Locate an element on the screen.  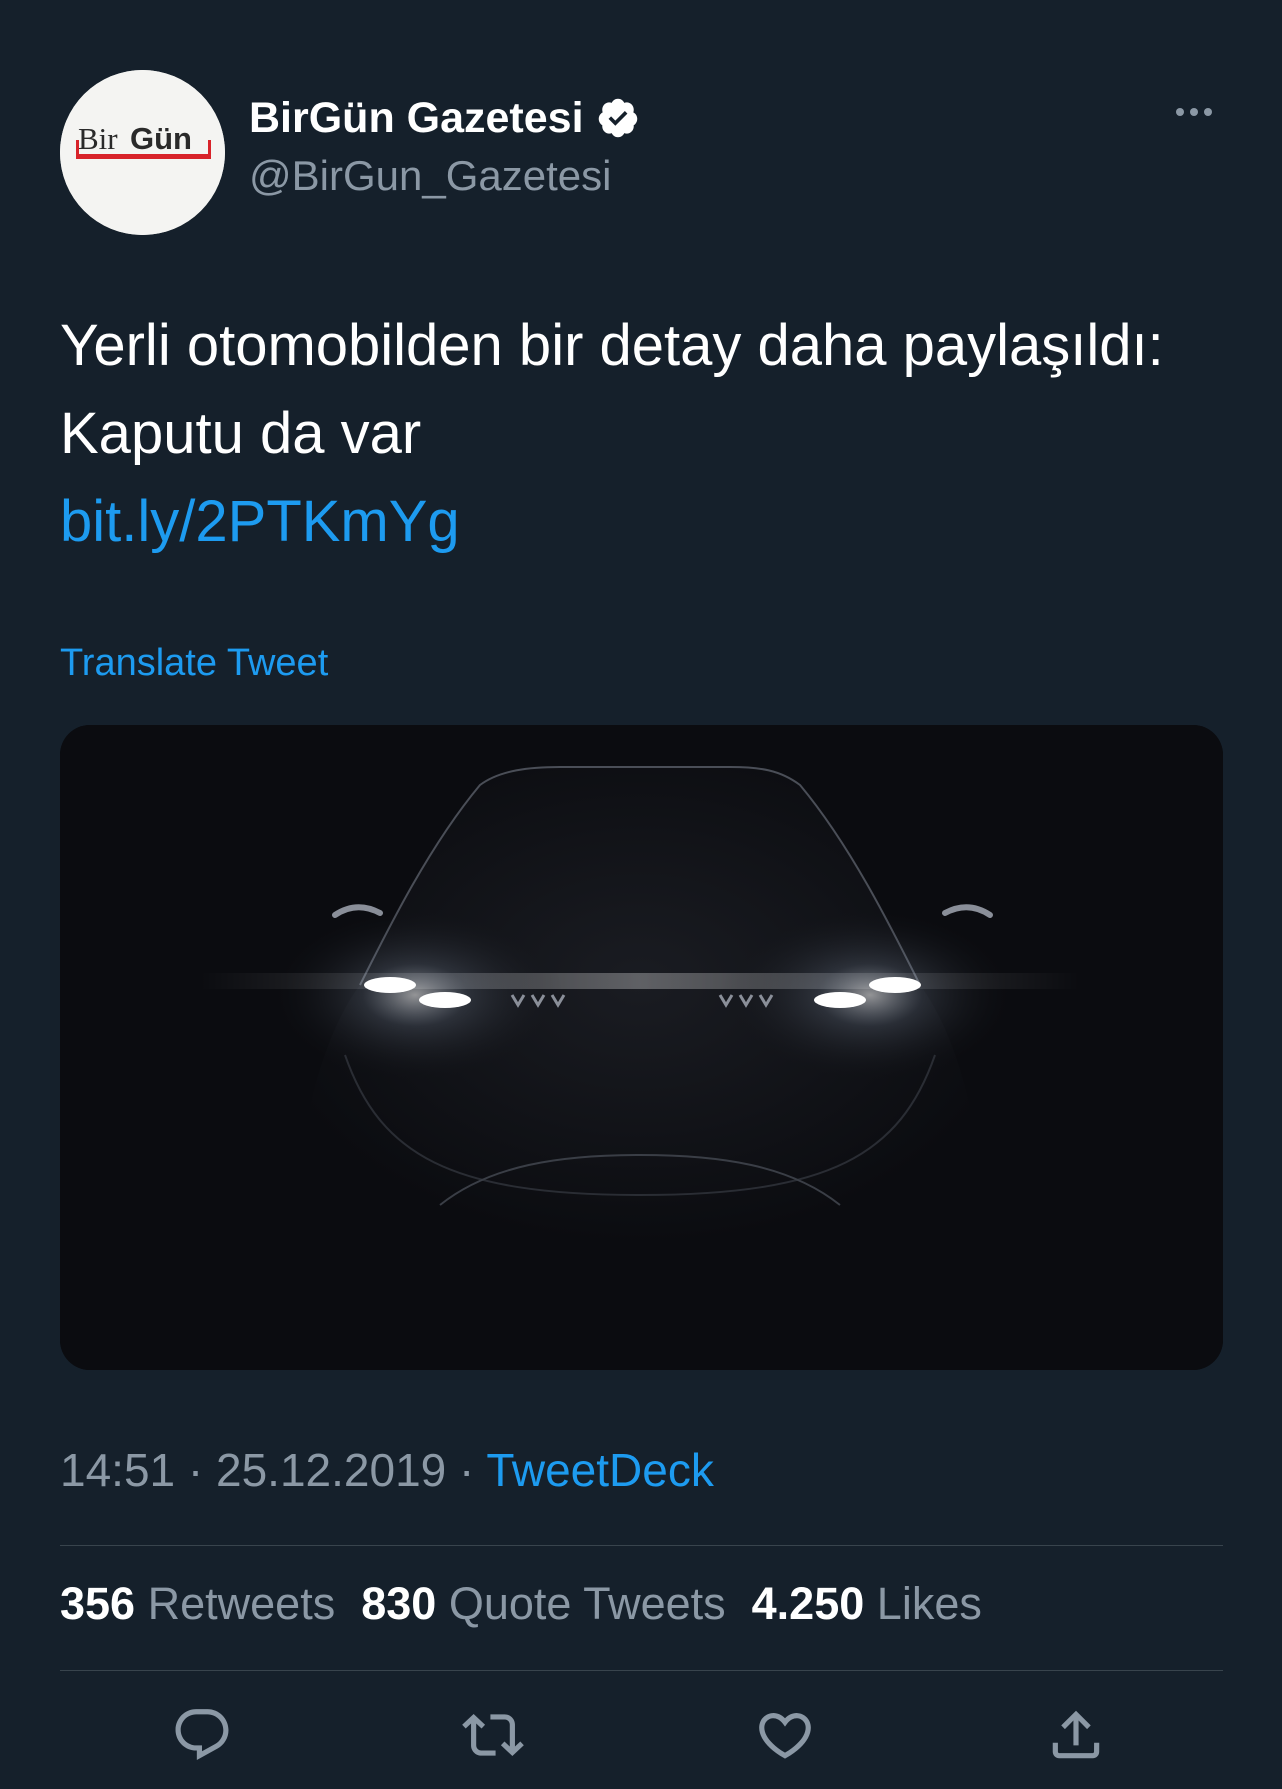
avatar: Bir Gün is located at coordinates (142, 152).